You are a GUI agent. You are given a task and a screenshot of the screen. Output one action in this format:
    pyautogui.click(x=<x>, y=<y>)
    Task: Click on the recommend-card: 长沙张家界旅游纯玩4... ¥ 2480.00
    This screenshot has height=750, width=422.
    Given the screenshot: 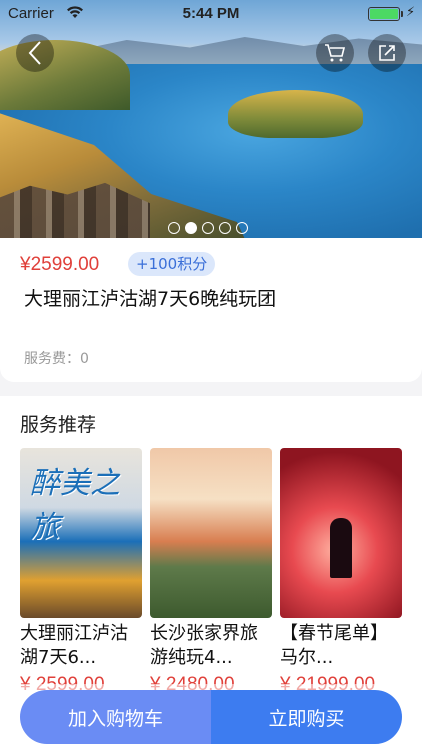 What is the action you would take?
    pyautogui.click(x=211, y=572)
    